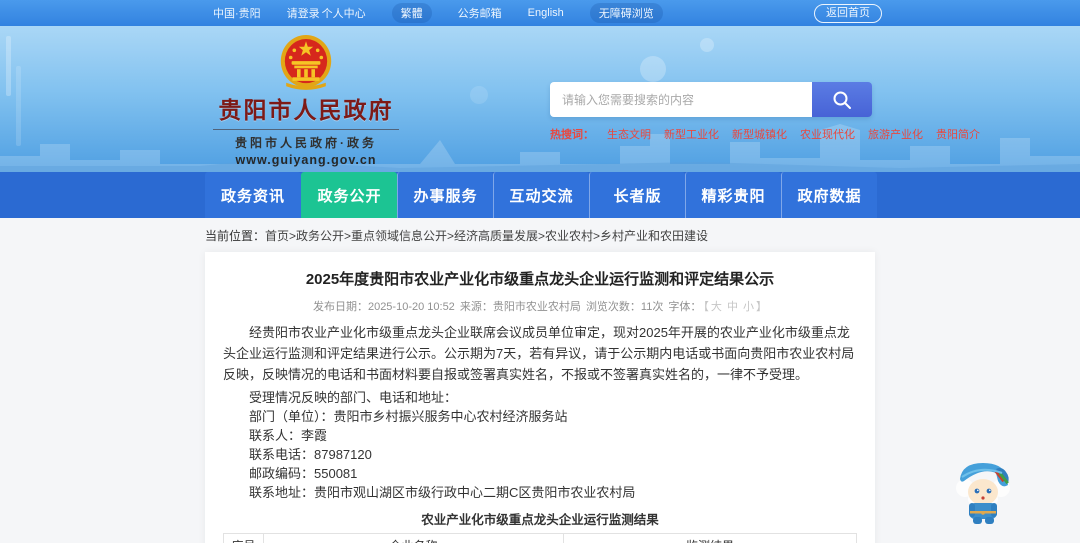 The image size is (1080, 543). What do you see at coordinates (691, 134) in the screenshot?
I see `hot-word-link: 新型工业化` at bounding box center [691, 134].